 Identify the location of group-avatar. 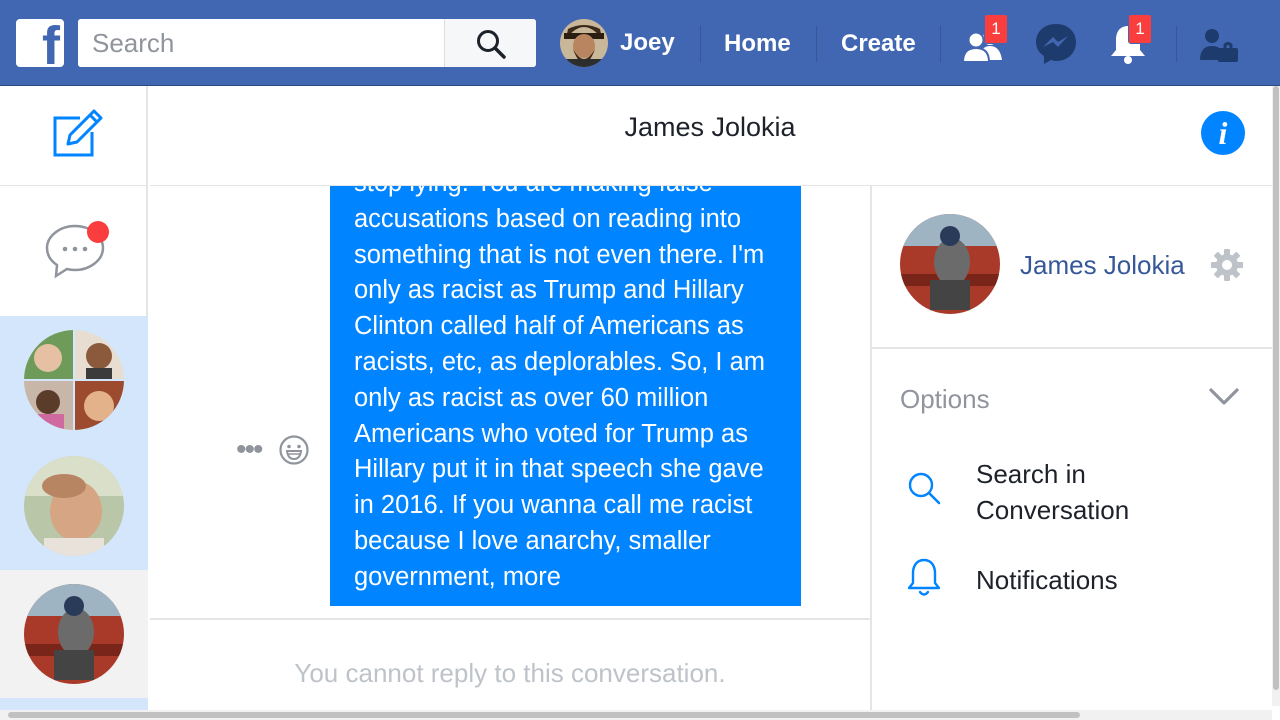
(74, 380).